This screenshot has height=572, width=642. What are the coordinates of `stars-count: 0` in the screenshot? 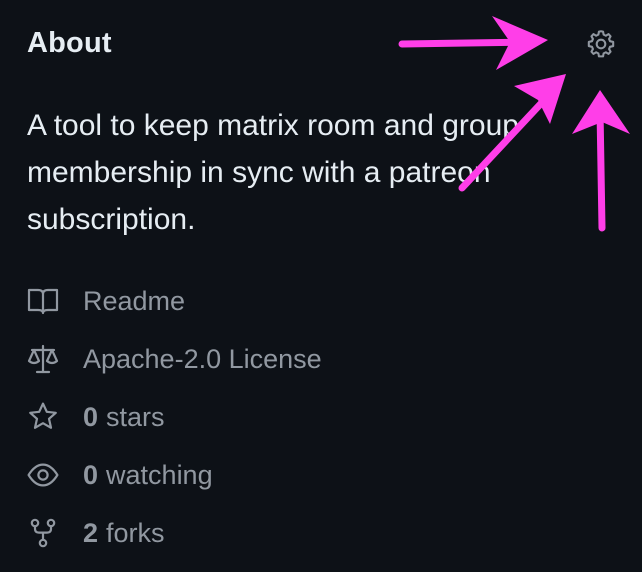 It's located at (91, 416).